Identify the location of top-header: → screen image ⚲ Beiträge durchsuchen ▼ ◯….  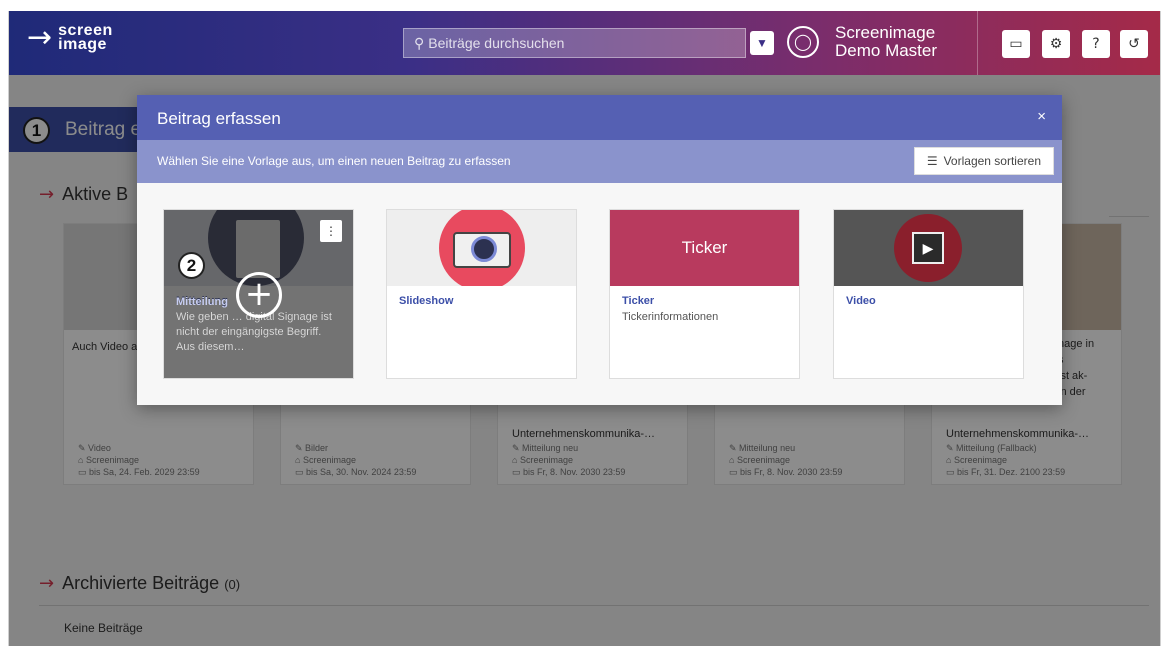
(584, 43).